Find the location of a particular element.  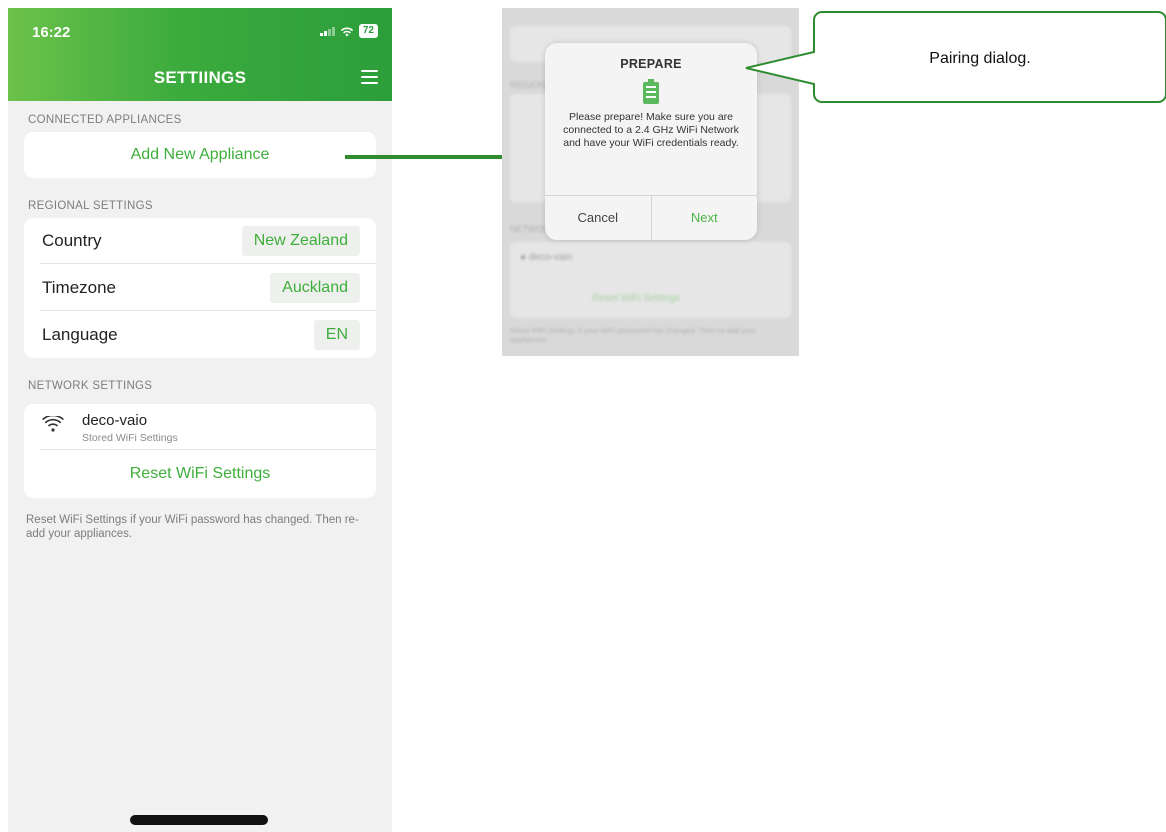

timezone-row: Timezone Auckland is located at coordinates (200, 288).